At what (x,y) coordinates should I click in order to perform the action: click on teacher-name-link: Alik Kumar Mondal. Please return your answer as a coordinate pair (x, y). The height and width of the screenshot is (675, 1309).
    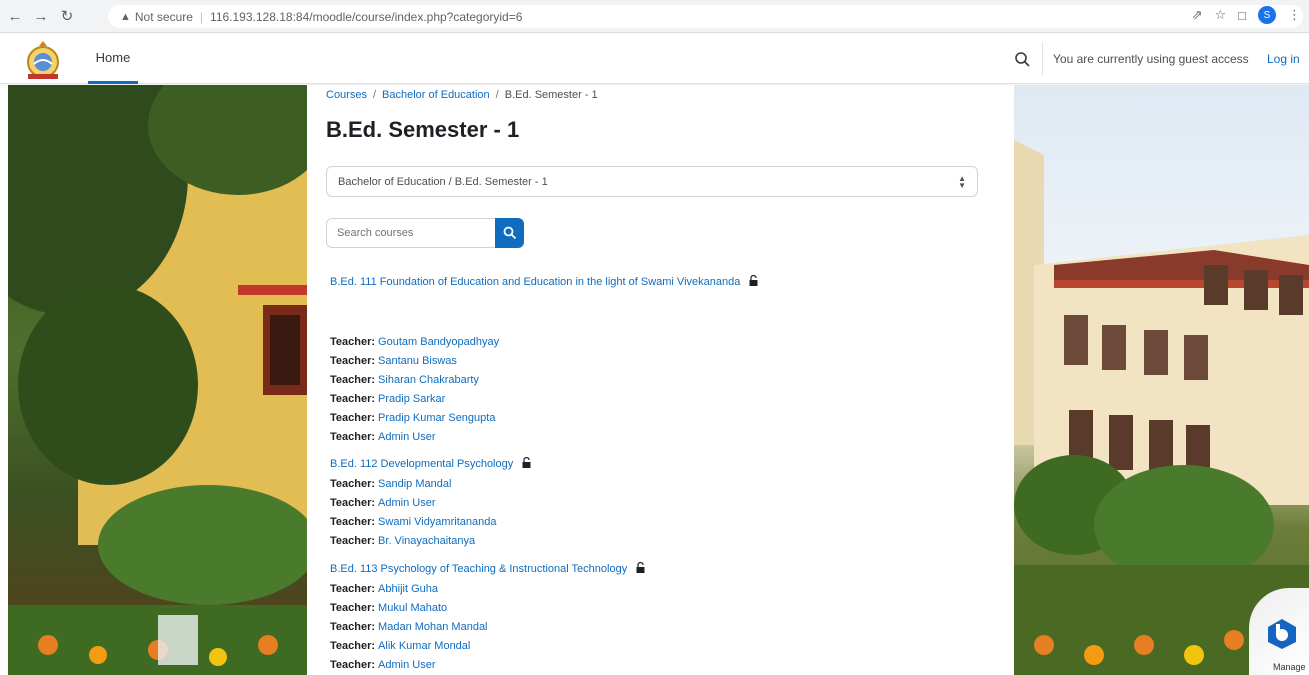
    Looking at the image, I should click on (424, 646).